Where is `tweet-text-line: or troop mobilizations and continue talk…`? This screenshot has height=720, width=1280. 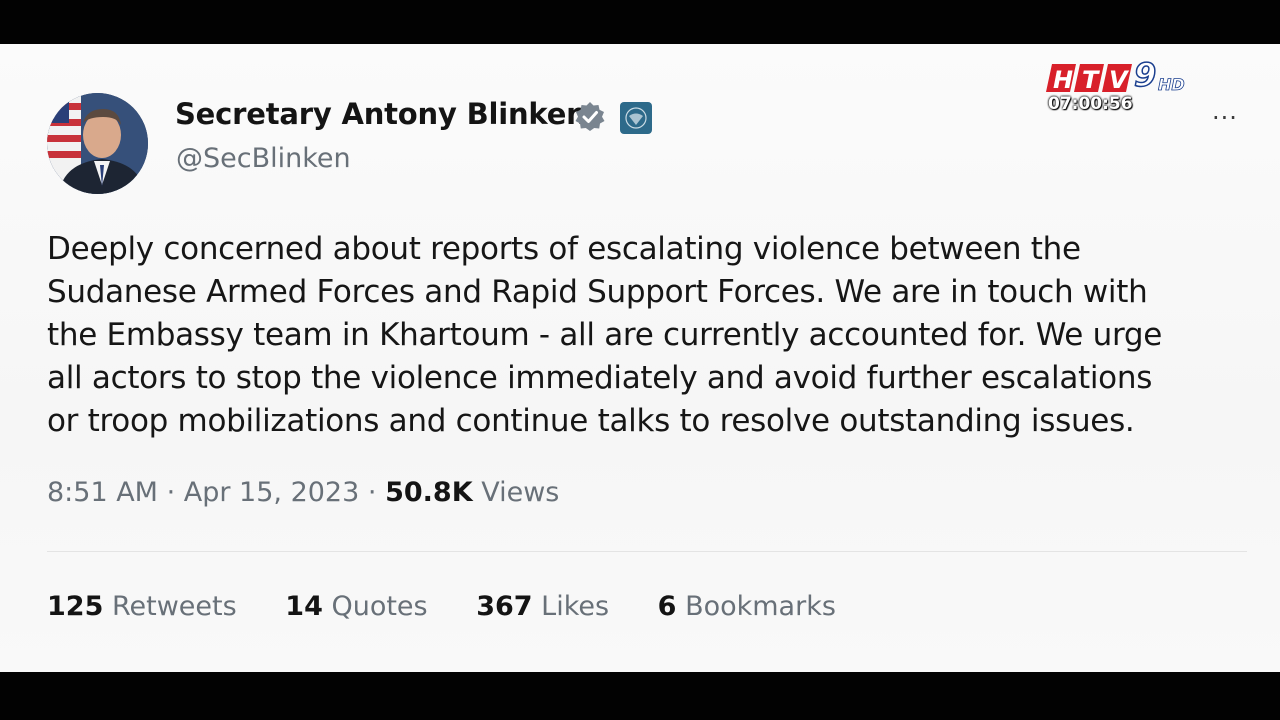
tweet-text-line: or troop mobilizations and continue talk… is located at coordinates (591, 421).